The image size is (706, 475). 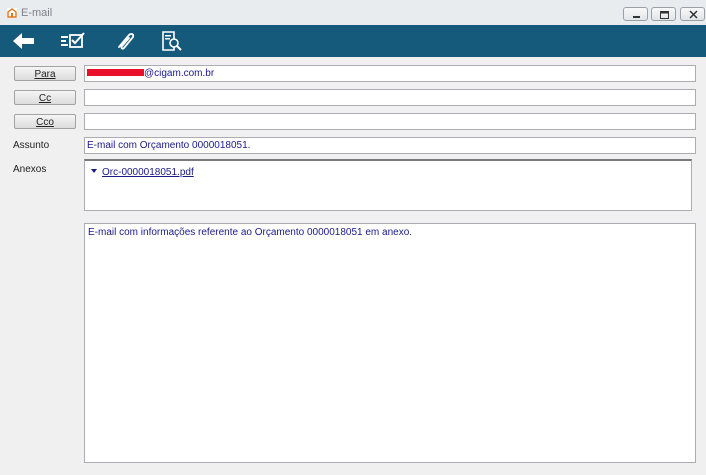 What do you see at coordinates (353, 13) in the screenshot?
I see `title-bar: E-mail` at bounding box center [353, 13].